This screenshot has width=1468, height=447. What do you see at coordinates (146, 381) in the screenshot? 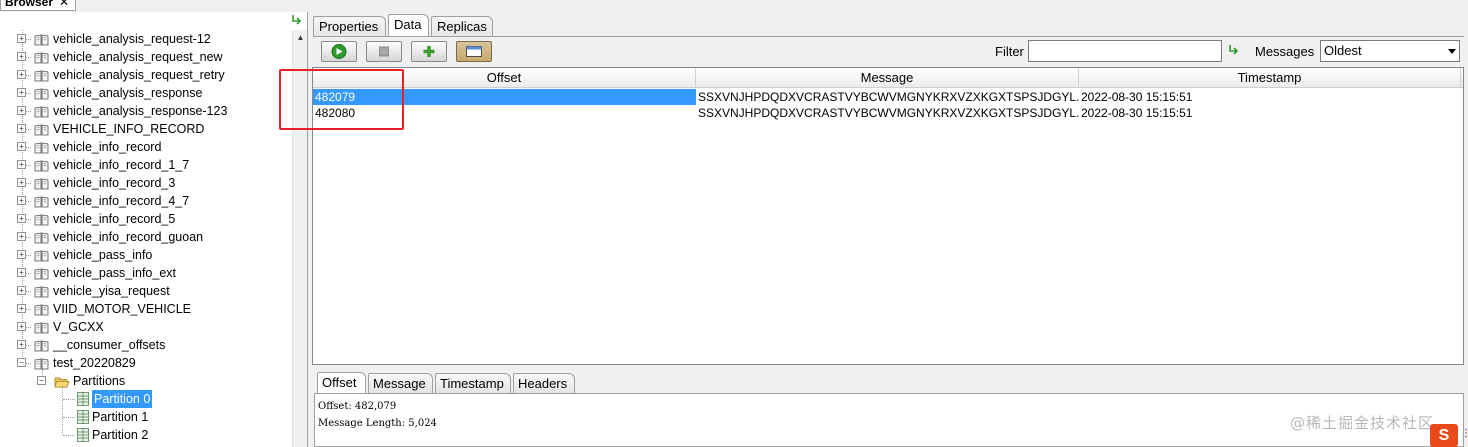
I see `tree-item: − Partitions` at bounding box center [146, 381].